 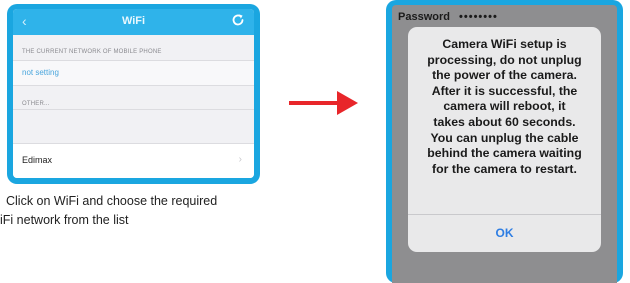 I want to click on password-row: Password ••••••••, so click(x=448, y=17).